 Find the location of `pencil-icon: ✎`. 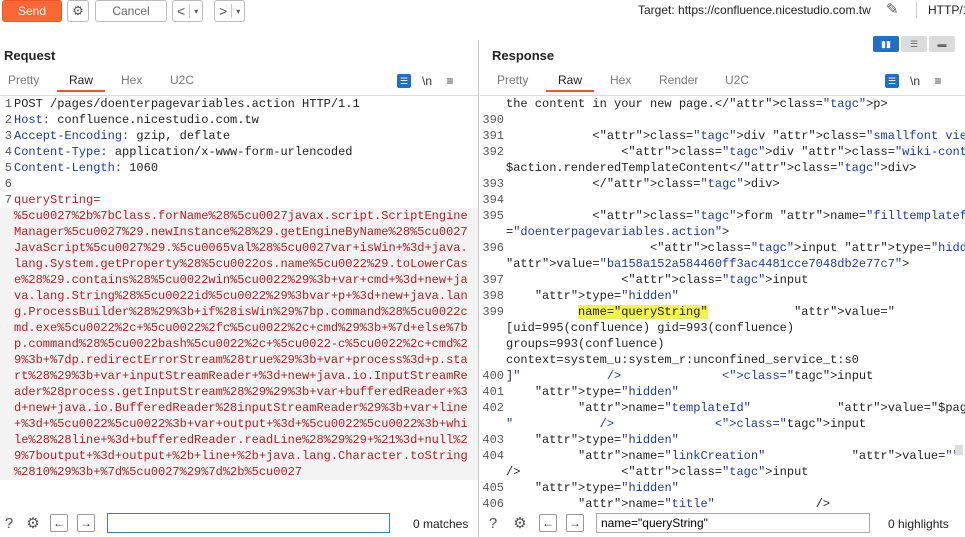

pencil-icon: ✎ is located at coordinates (896, 10).